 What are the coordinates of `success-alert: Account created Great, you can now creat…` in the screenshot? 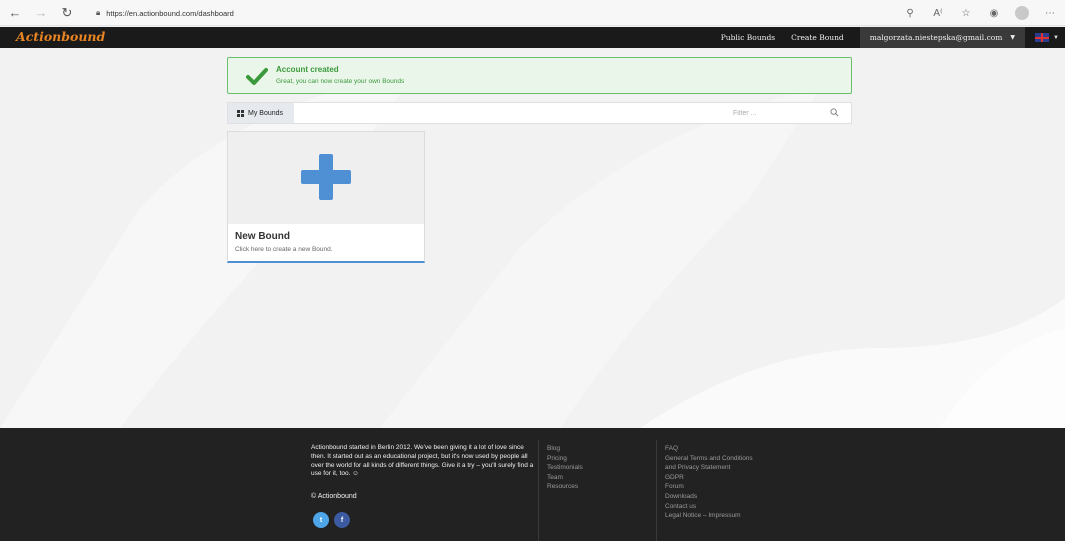 It's located at (539, 75).